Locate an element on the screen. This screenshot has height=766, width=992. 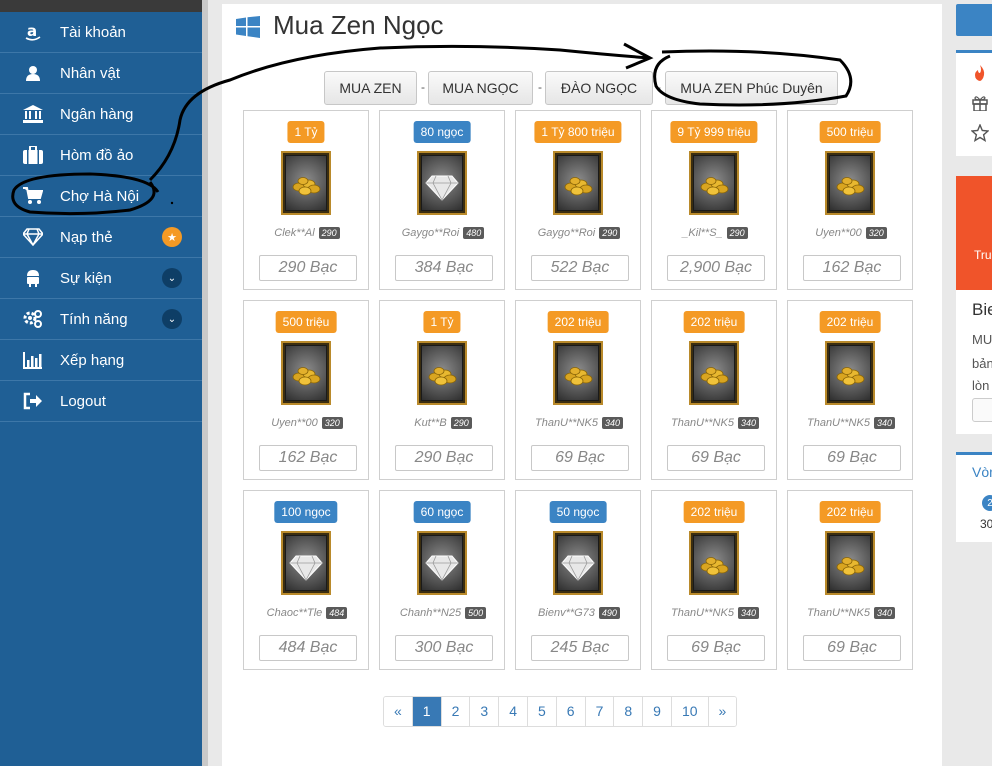
sidebar-menu: a Tài khoản Nhân vật Ngân hàng Hòm đồ ảo is located at coordinates (101, 217).